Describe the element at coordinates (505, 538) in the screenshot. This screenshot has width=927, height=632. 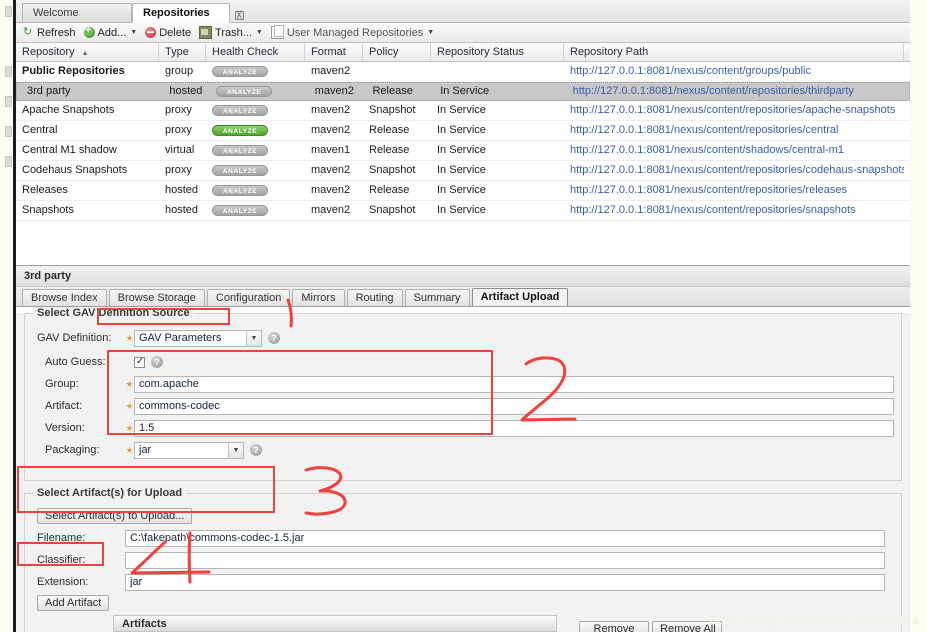
I see `filename-input` at that location.